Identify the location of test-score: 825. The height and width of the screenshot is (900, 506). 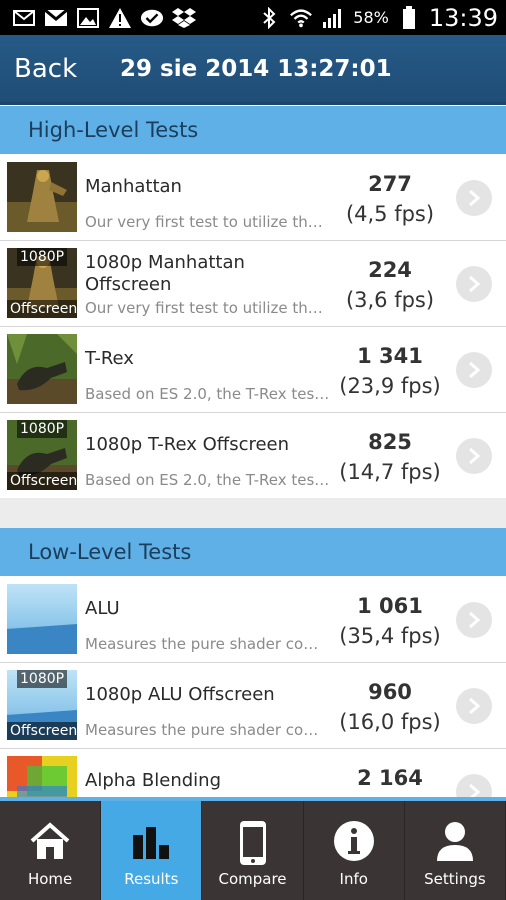
(390, 442).